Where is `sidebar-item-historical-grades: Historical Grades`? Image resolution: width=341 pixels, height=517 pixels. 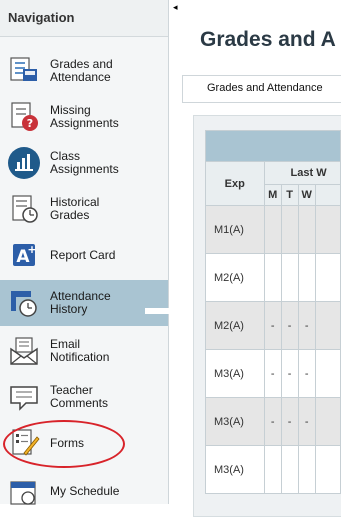 sidebar-item-historical-grades: Historical Grades is located at coordinates (84, 209).